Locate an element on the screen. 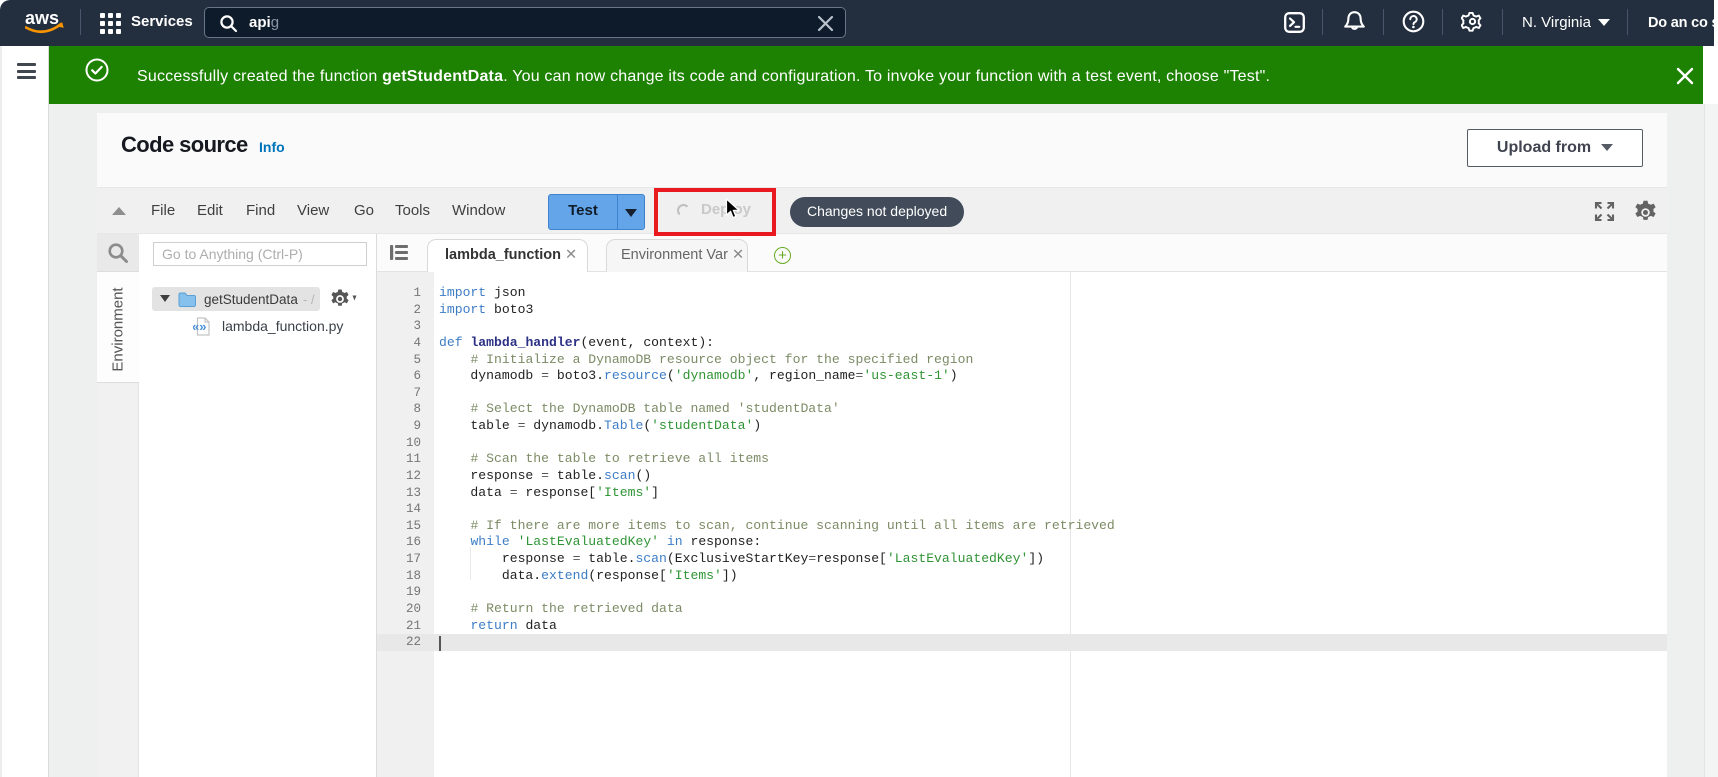  svg-text: aws is located at coordinates (42, 18).